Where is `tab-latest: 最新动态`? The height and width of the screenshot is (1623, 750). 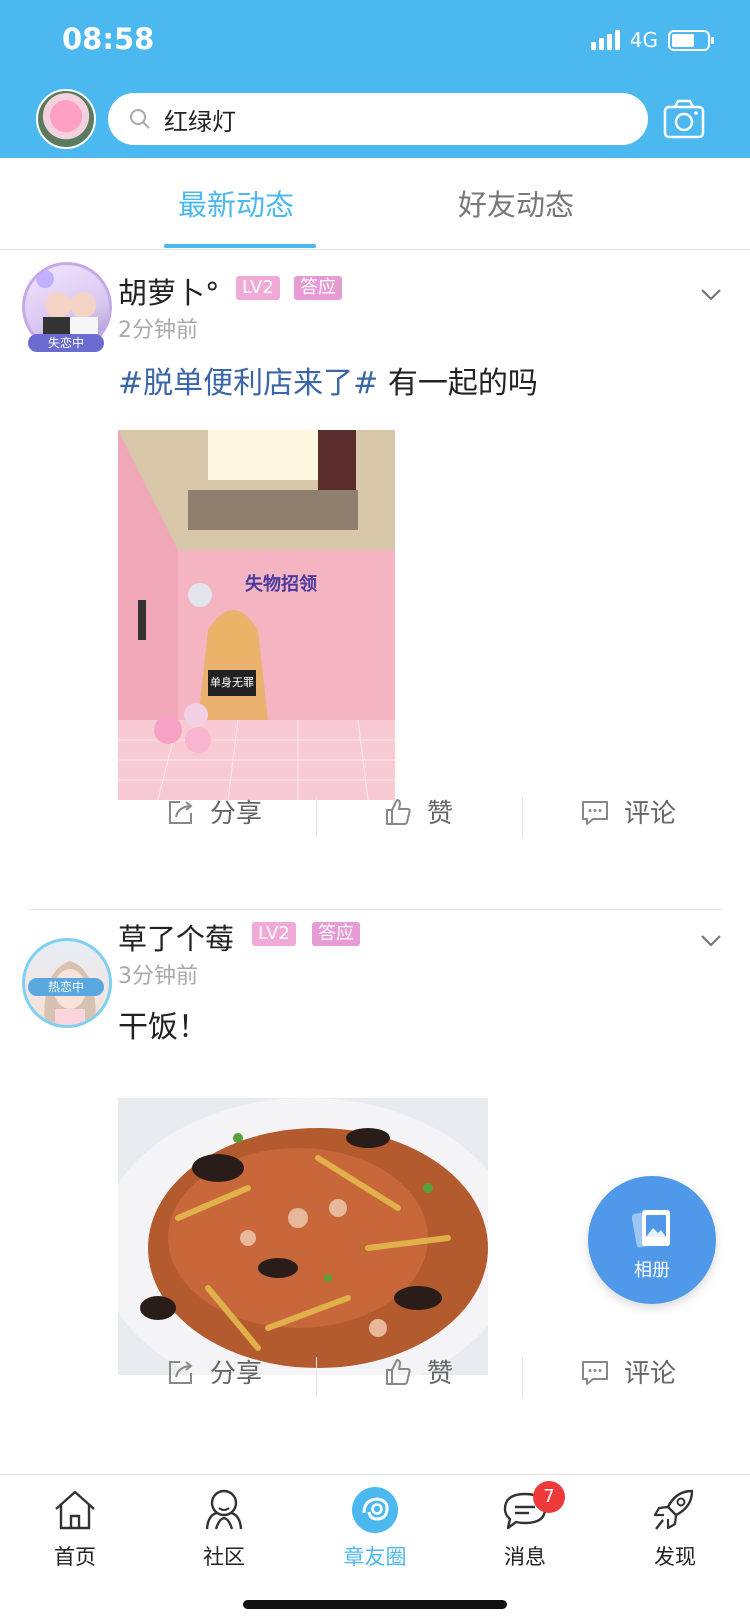 tab-latest: 最新动态 is located at coordinates (236, 203).